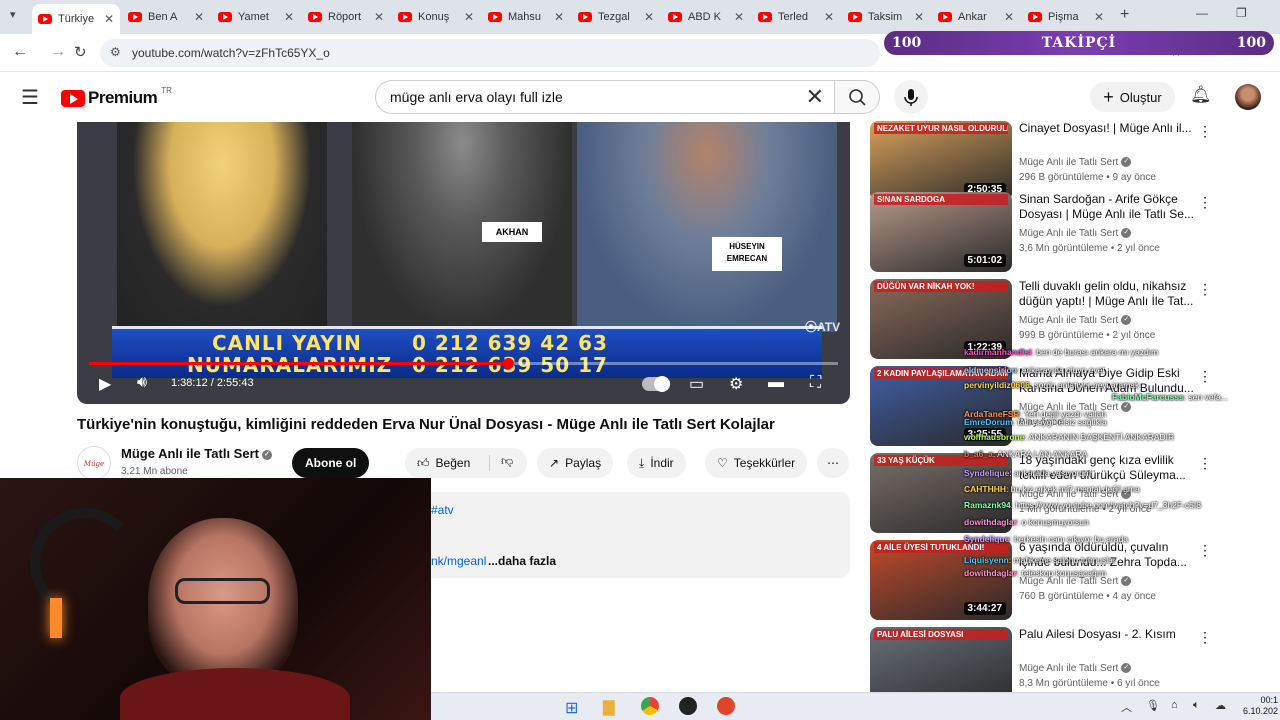  What do you see at coordinates (650, 706) in the screenshot?
I see `chrome-icon` at bounding box center [650, 706].